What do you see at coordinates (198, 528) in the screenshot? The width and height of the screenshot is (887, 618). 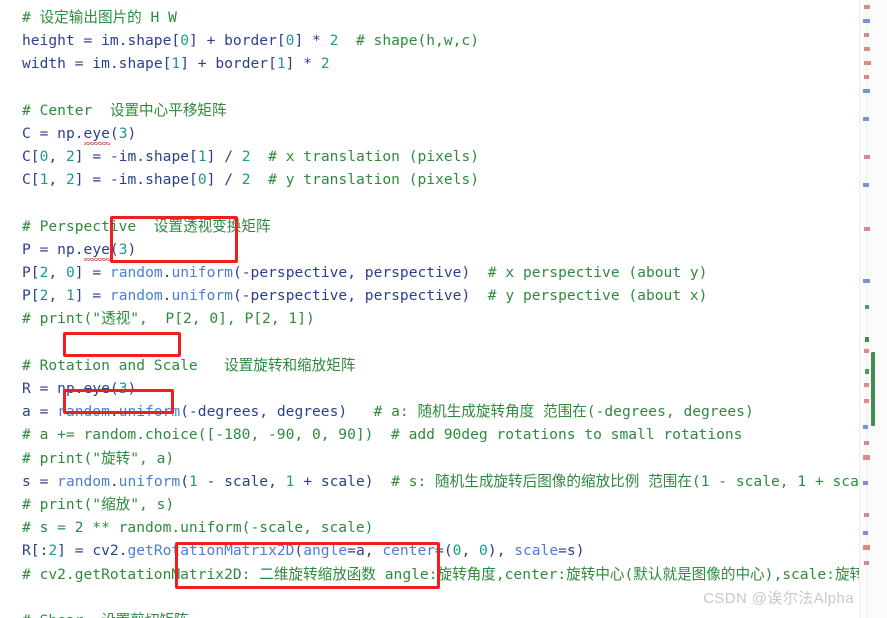 I see `code-token-comment: # s = 2 ** random.uniform(-scale, scale)` at bounding box center [198, 528].